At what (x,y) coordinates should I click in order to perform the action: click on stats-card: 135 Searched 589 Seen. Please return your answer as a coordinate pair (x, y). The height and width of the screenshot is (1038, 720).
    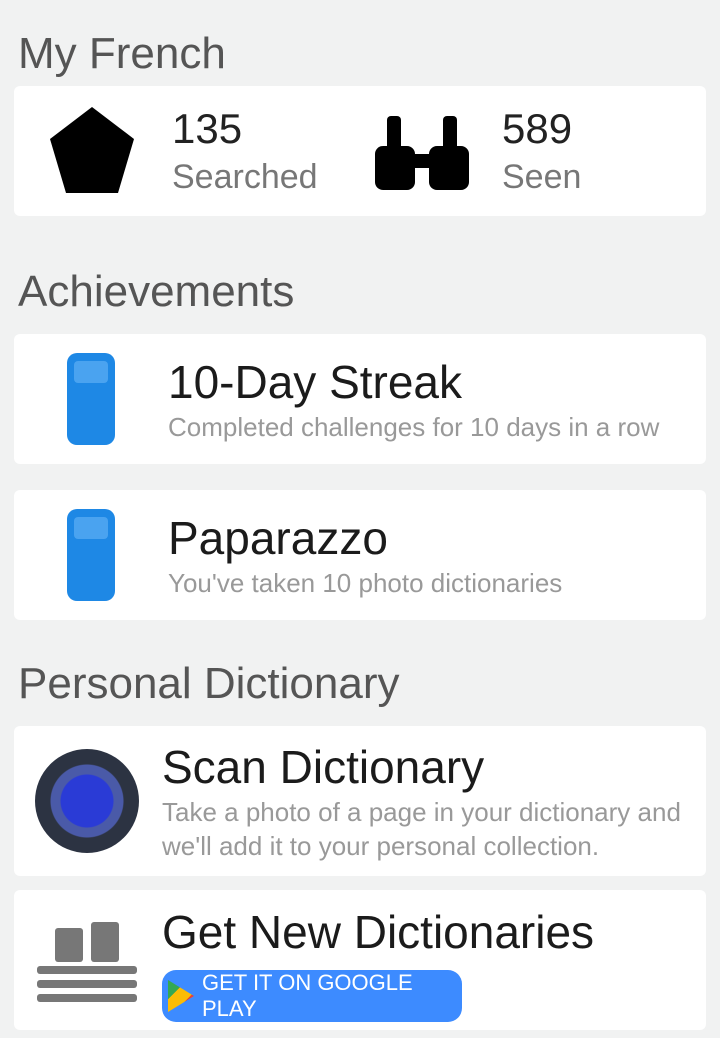
    Looking at the image, I should click on (360, 151).